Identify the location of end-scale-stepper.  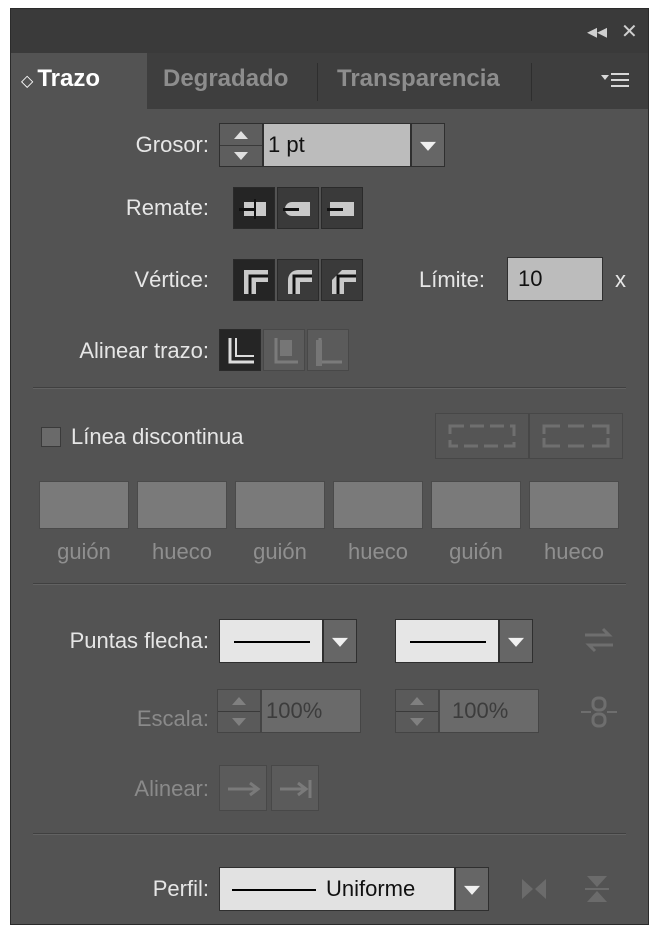
(417, 711).